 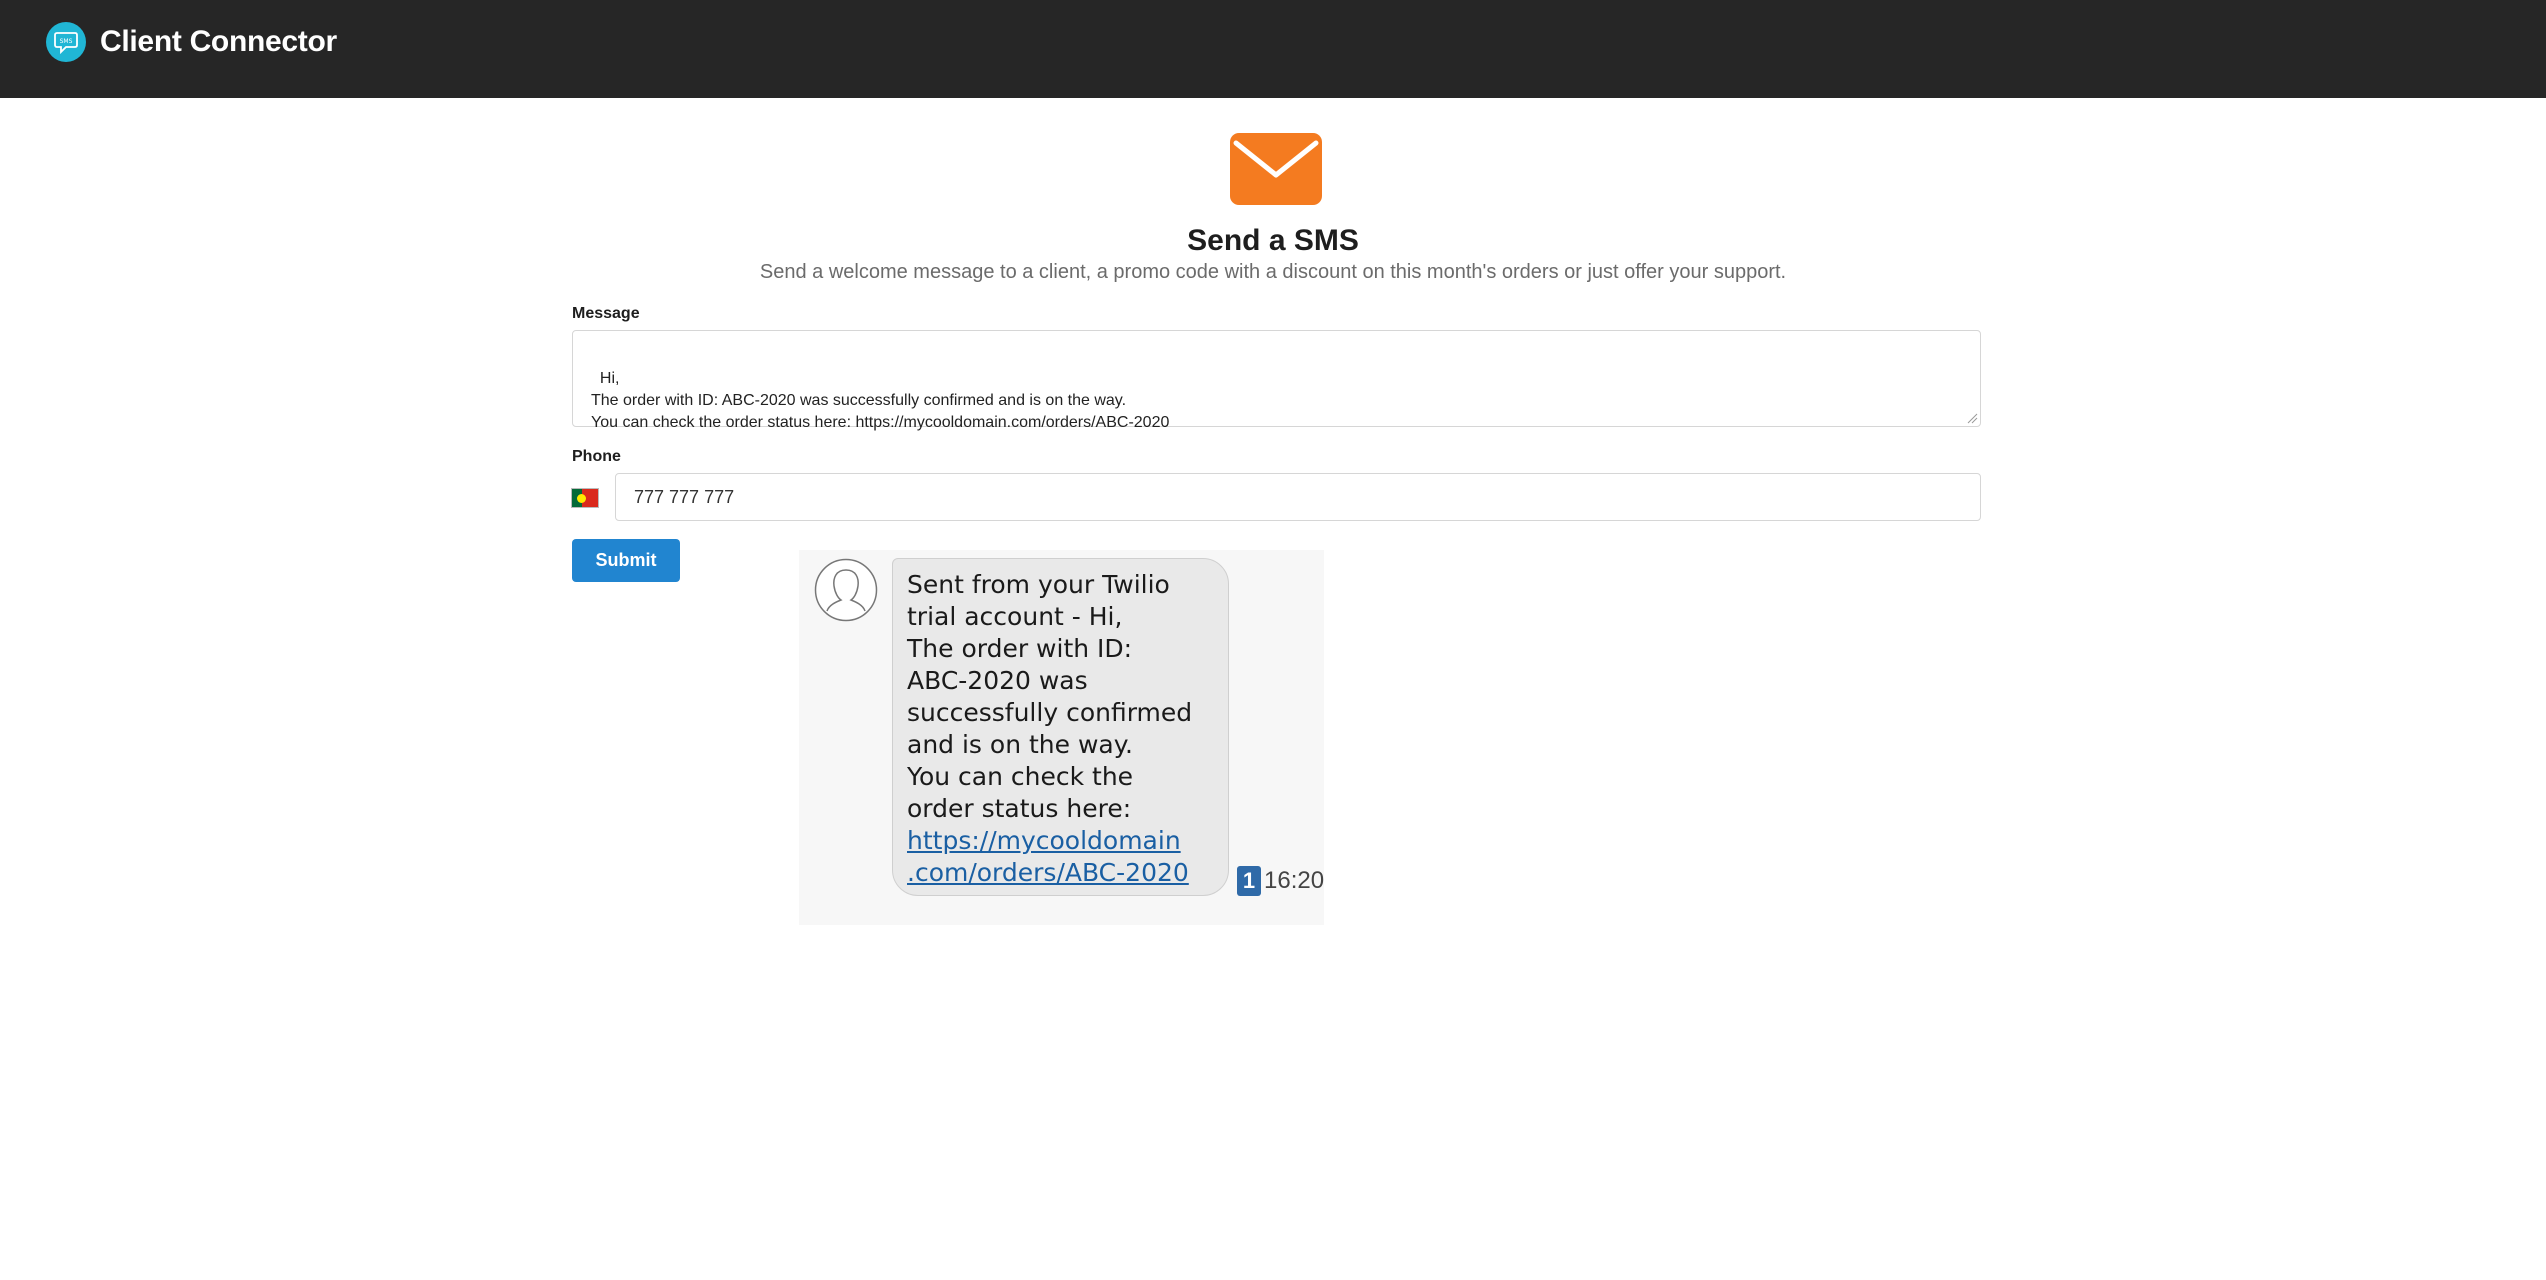 What do you see at coordinates (1273, 240) in the screenshot?
I see `page-title: Send a SMS` at bounding box center [1273, 240].